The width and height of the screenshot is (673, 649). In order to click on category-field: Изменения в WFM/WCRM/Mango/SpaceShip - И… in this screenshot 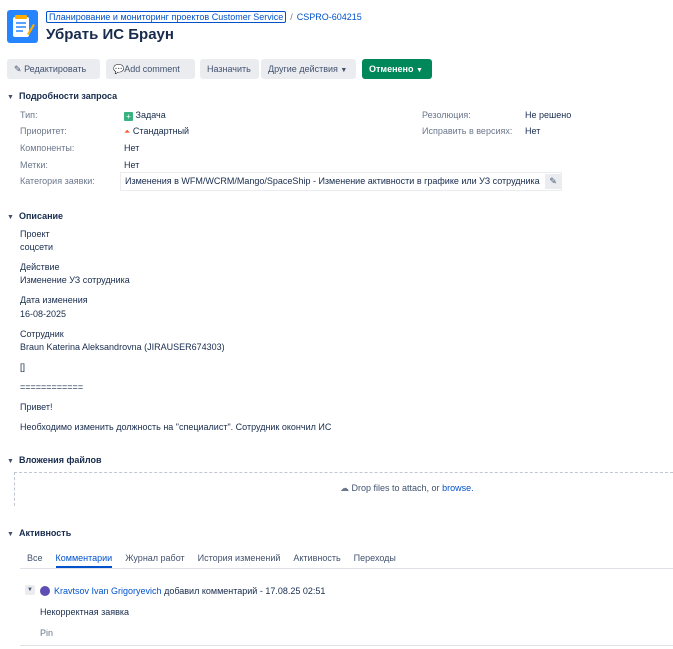, I will do `click(341, 181)`.